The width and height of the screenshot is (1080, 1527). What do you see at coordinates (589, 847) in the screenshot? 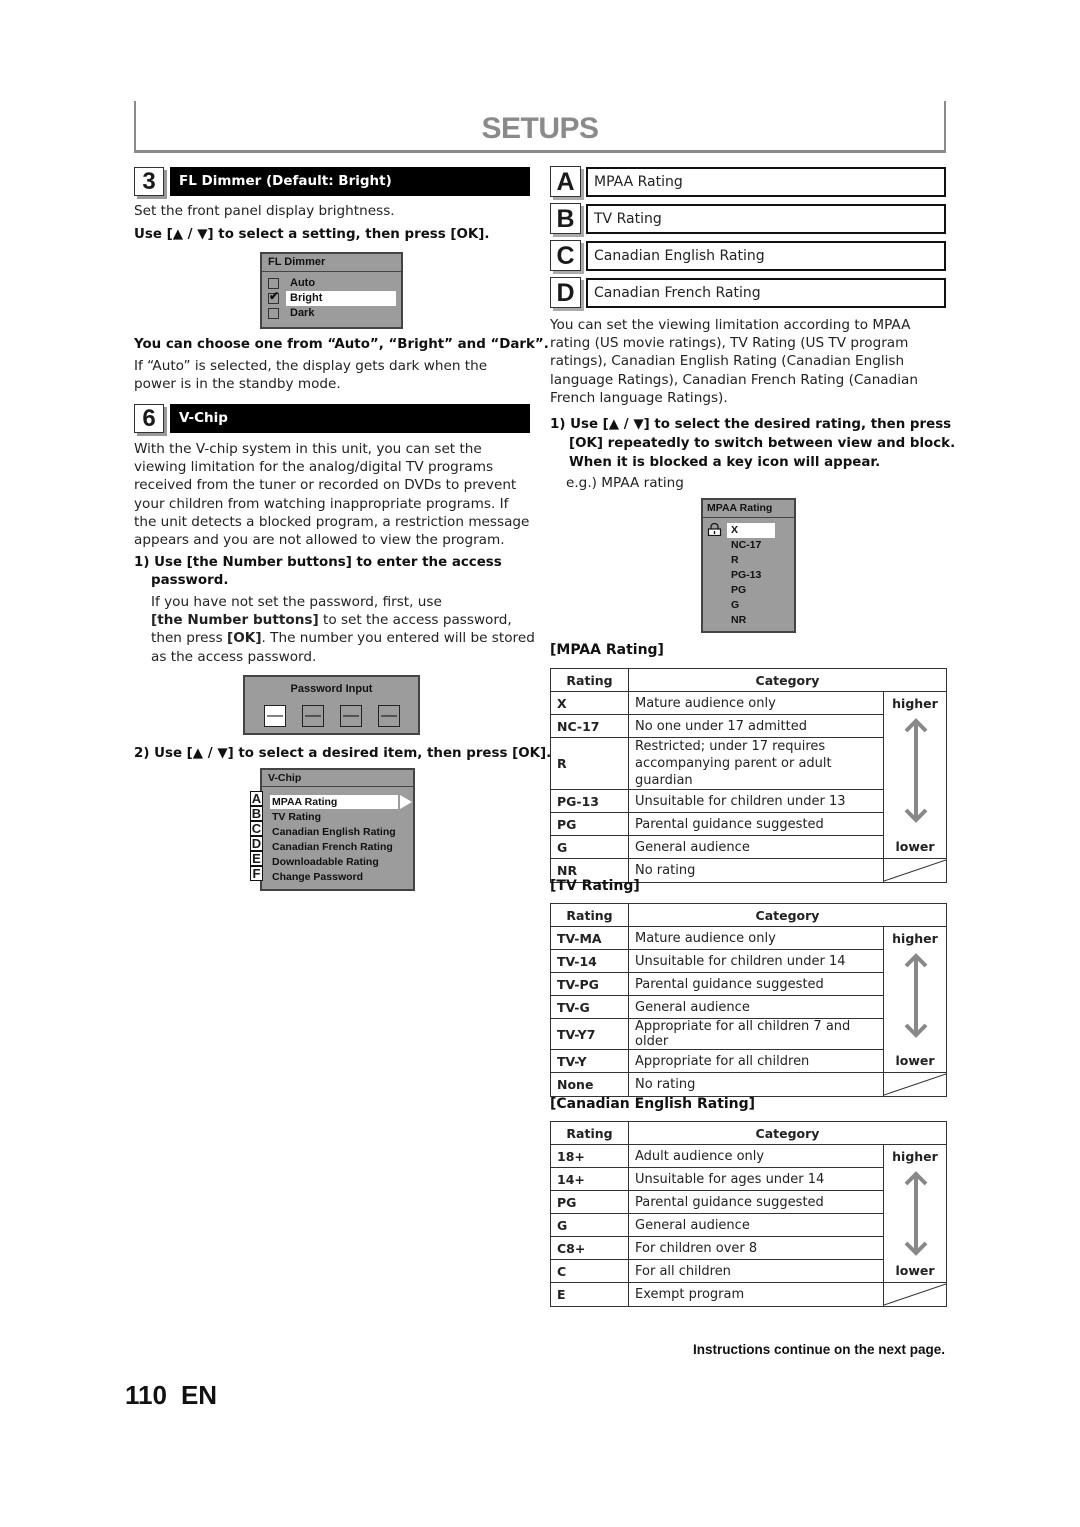
I see `rating-cell: G` at bounding box center [589, 847].